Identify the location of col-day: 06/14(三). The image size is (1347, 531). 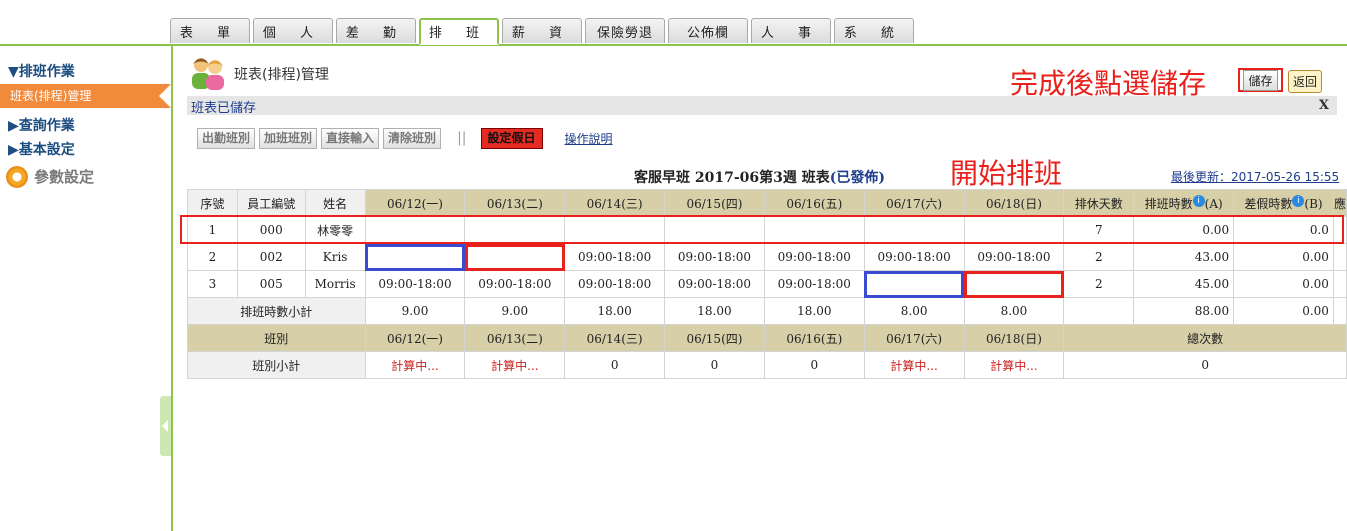
(615, 203).